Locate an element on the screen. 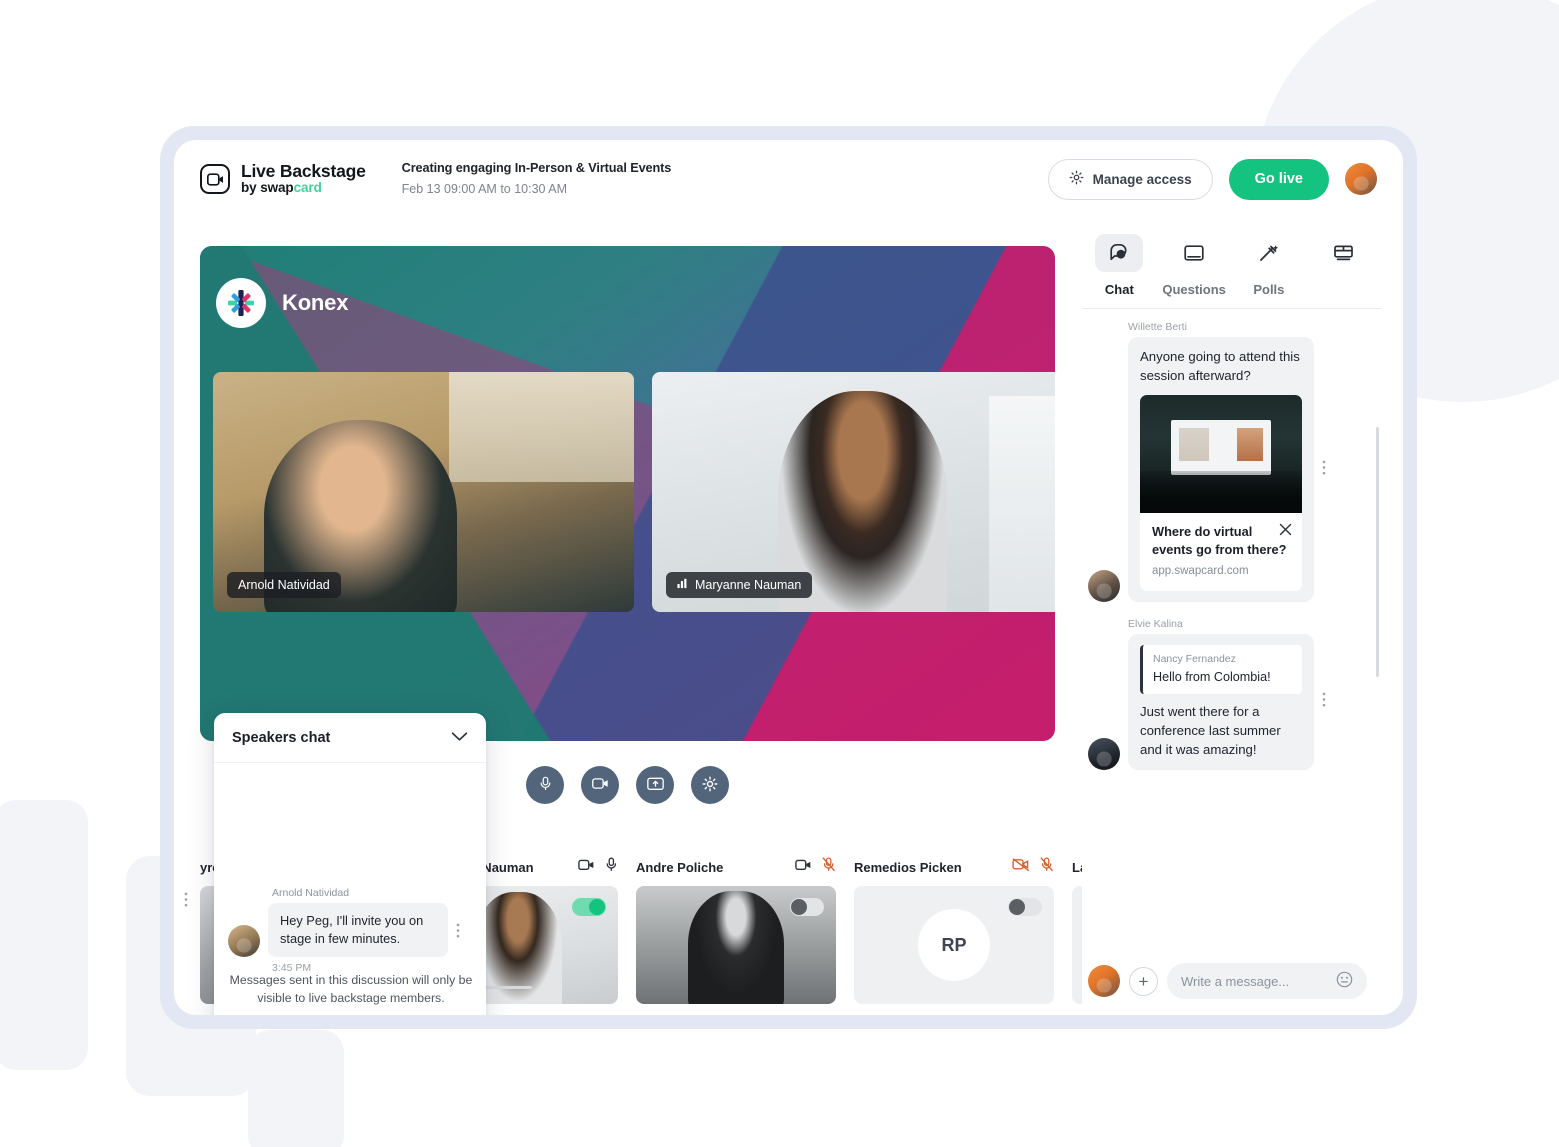  header-actions: Manage access Go live is located at coordinates (1212, 179).